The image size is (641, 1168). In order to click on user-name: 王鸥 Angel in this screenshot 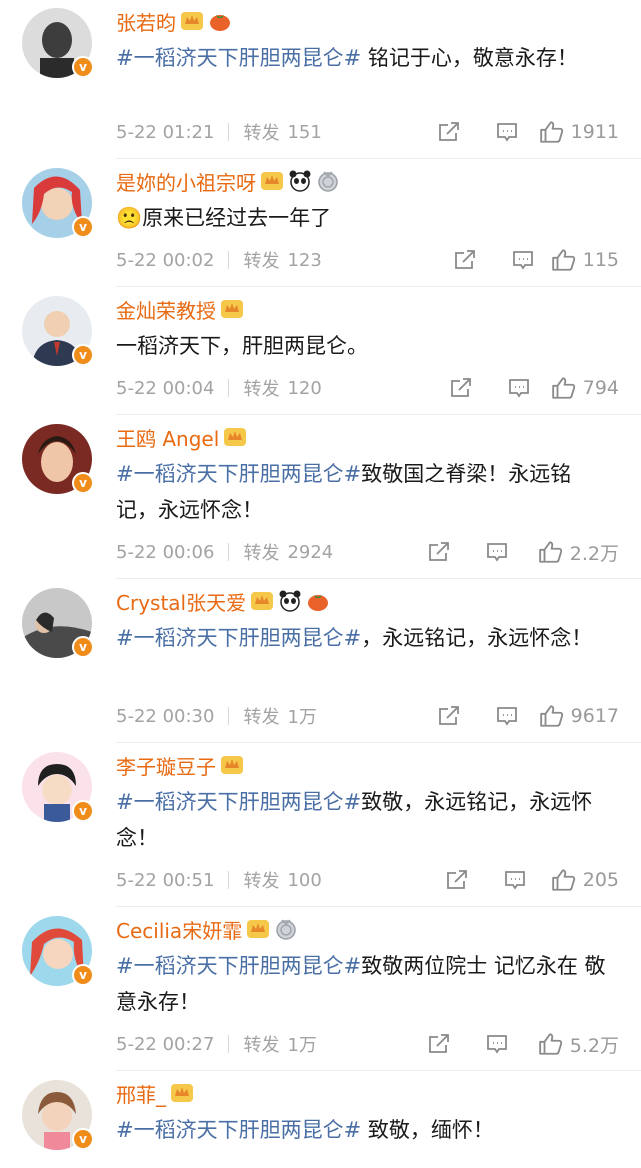, I will do `click(167, 437)`.